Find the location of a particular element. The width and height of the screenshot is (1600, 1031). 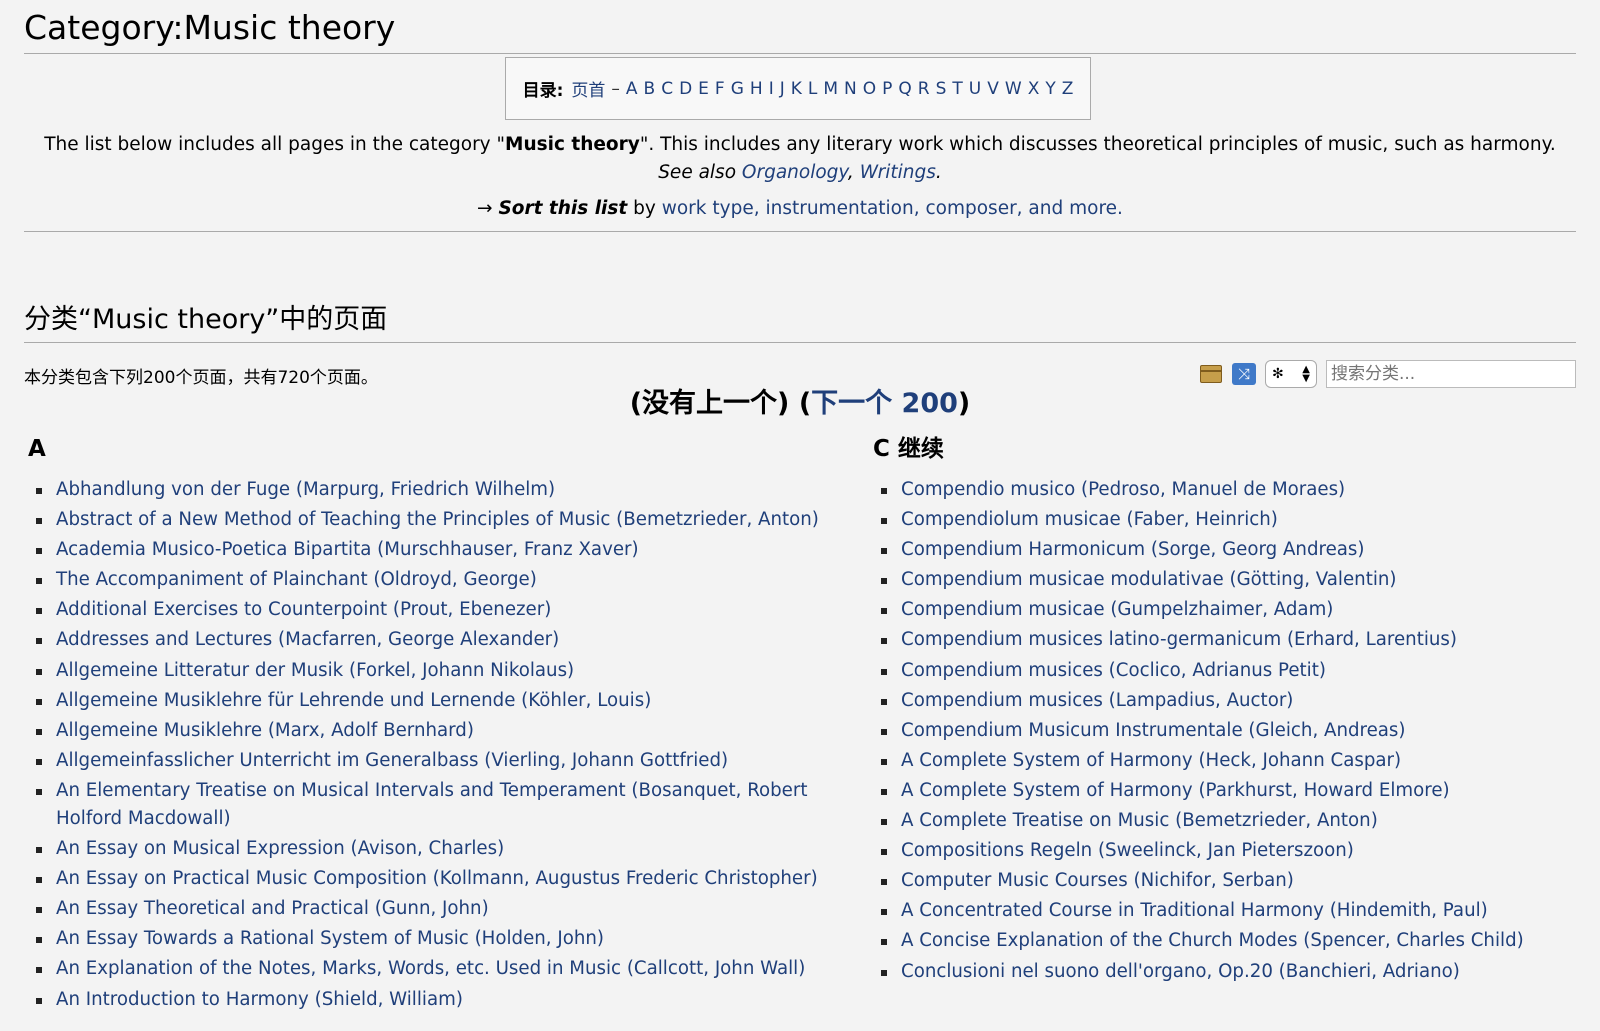

toc-letter-link: G is located at coordinates (737, 89).